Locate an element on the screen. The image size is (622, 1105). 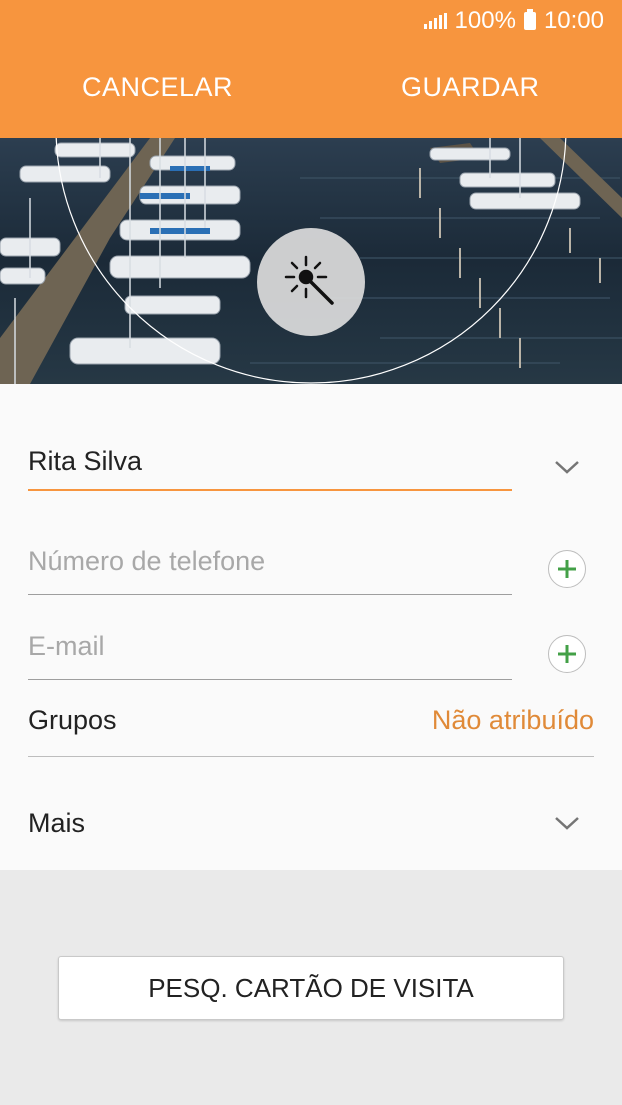
photo-effect-button is located at coordinates (311, 282).